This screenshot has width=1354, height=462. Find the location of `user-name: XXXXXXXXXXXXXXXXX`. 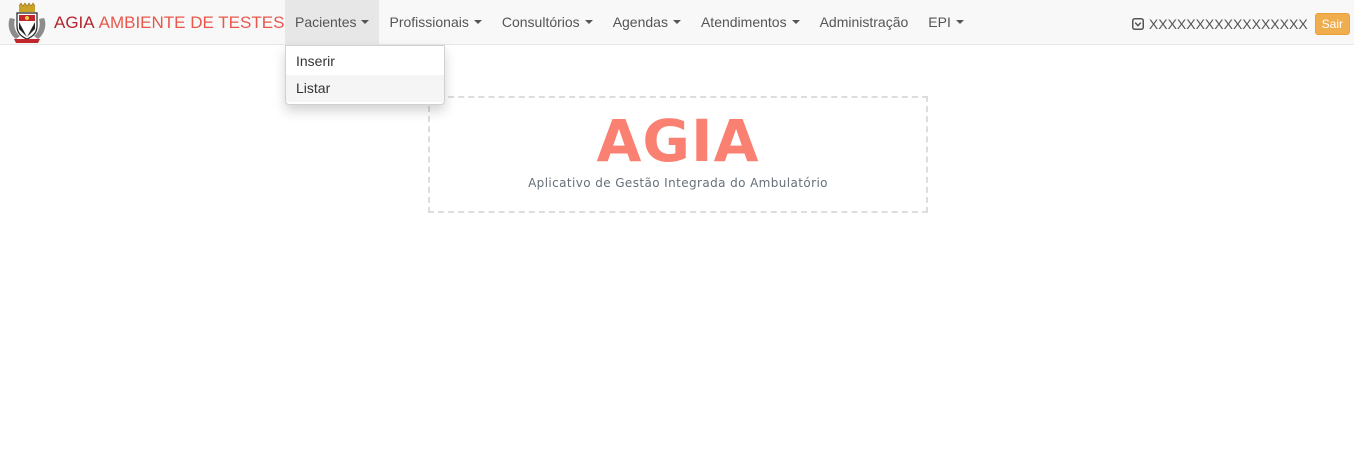

user-name: XXXXXXXXXXXXXXXXX is located at coordinates (1228, 24).